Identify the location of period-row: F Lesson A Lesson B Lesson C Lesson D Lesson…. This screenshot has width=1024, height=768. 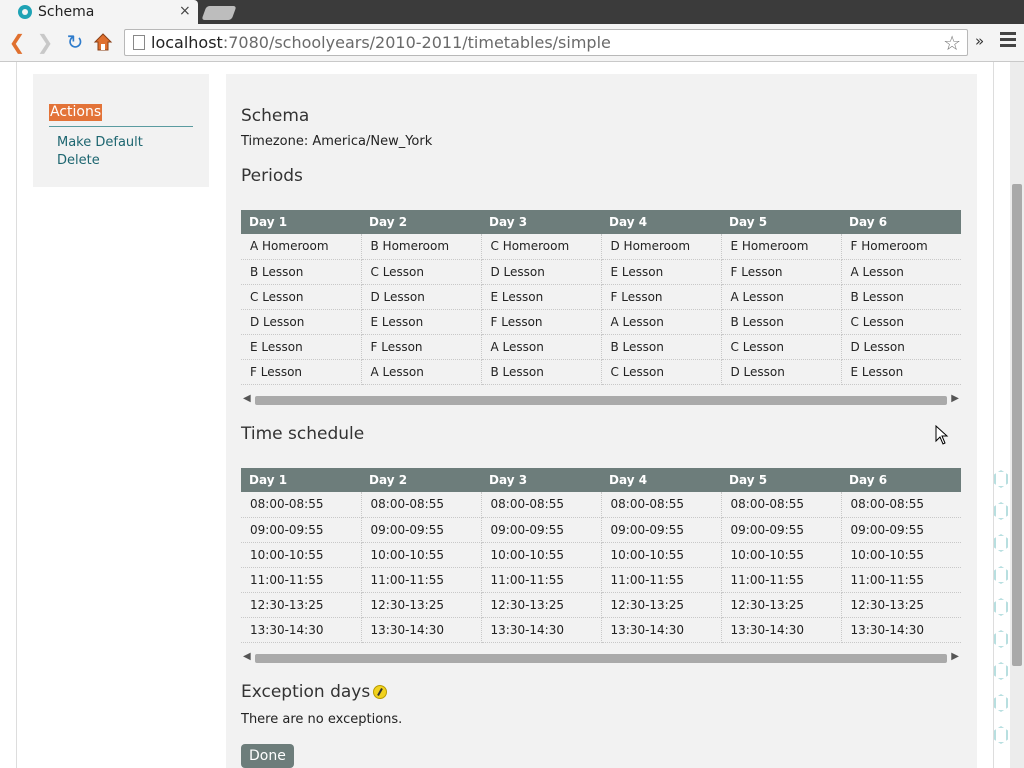
(601, 372).